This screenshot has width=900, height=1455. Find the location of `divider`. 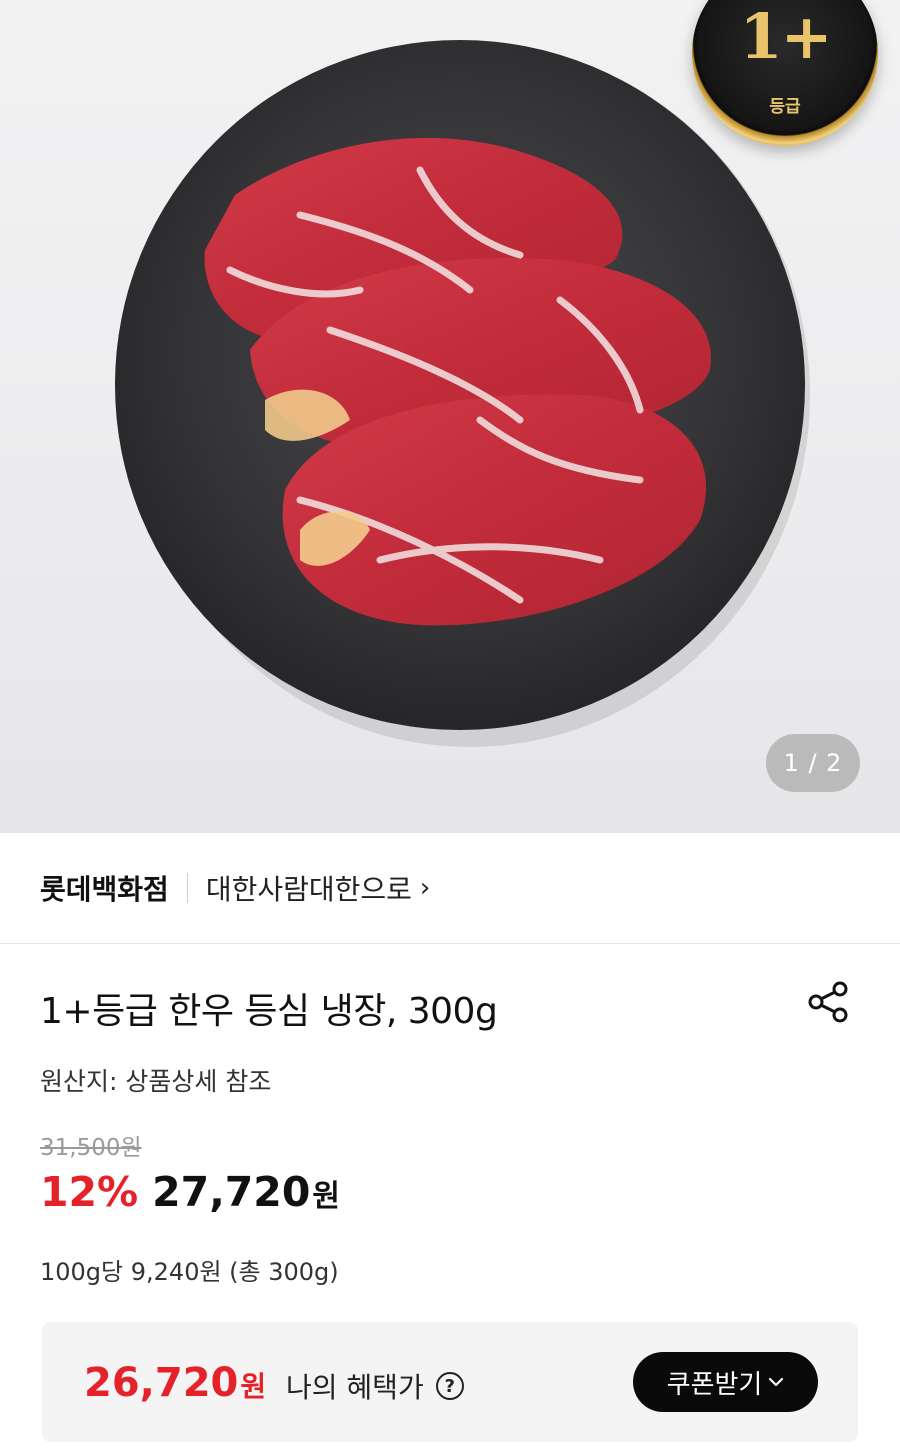

divider is located at coordinates (187, 888).